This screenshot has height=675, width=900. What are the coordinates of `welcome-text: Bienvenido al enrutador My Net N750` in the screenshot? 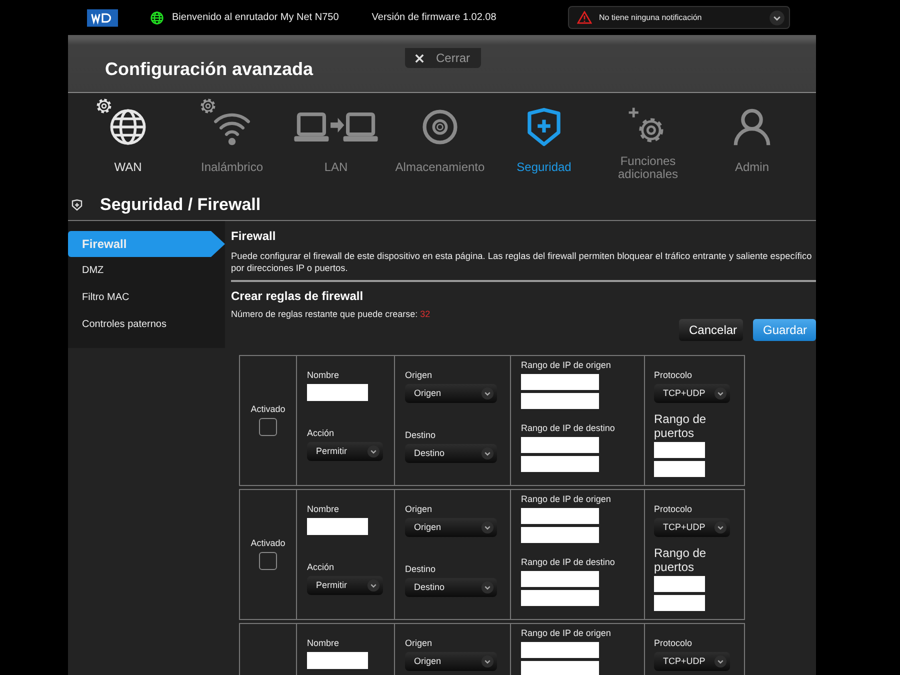 It's located at (255, 17).